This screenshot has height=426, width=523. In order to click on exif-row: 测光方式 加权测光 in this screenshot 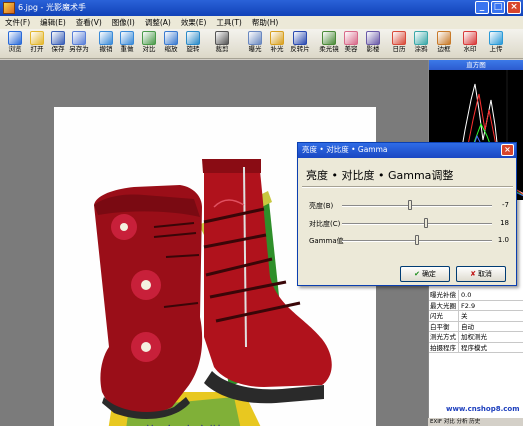, I will do `click(476, 337)`.